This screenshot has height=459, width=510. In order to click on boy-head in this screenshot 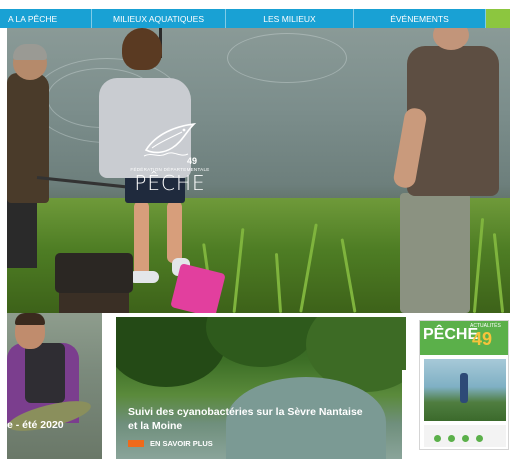, I will do `click(142, 49)`.